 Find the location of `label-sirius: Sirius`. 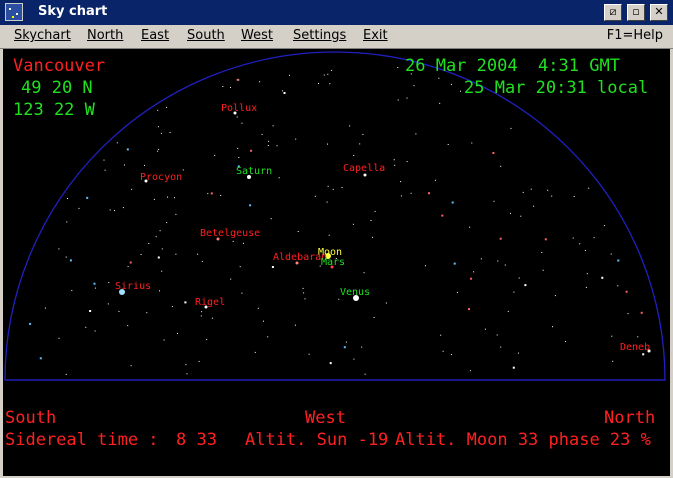

label-sirius: Sirius is located at coordinates (133, 286).